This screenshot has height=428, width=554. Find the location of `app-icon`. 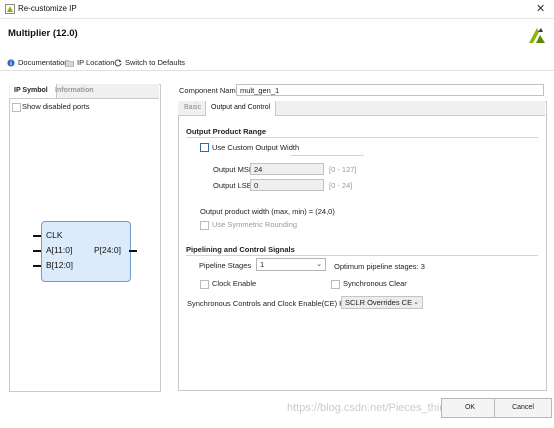

app-icon is located at coordinates (10, 9).